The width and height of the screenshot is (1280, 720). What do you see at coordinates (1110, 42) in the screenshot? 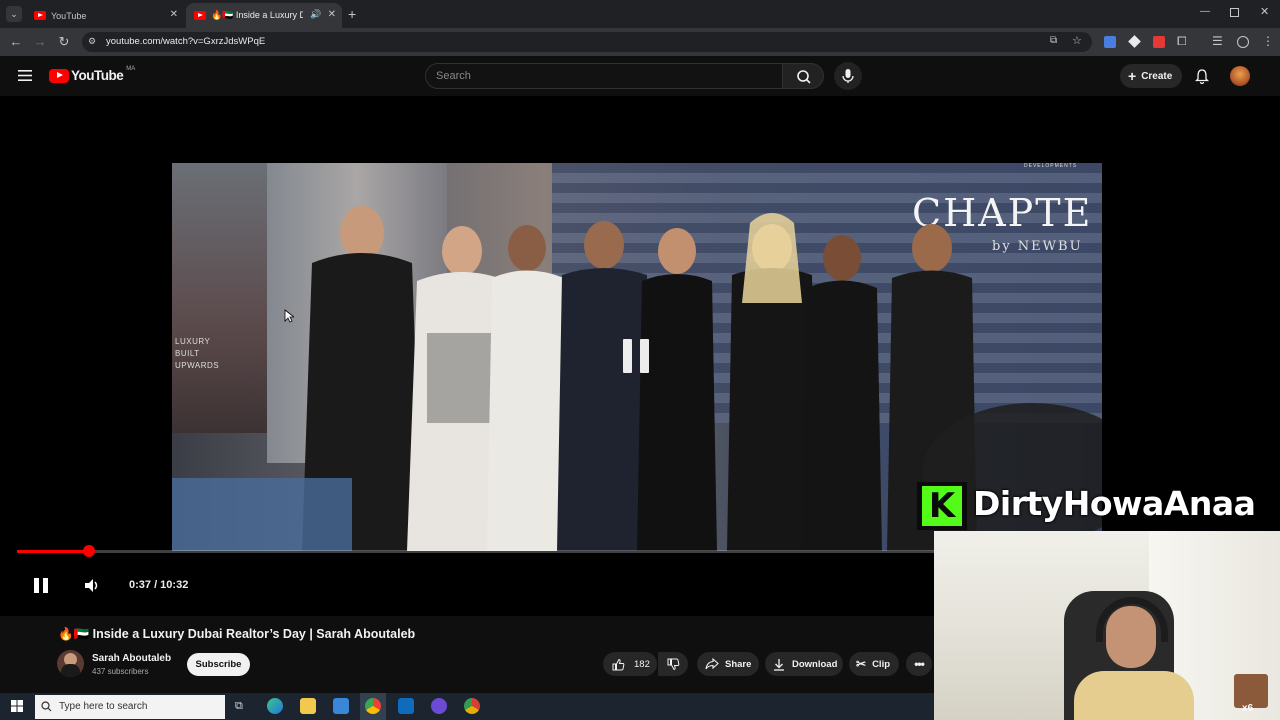
I see `translate-extension-icon` at bounding box center [1110, 42].